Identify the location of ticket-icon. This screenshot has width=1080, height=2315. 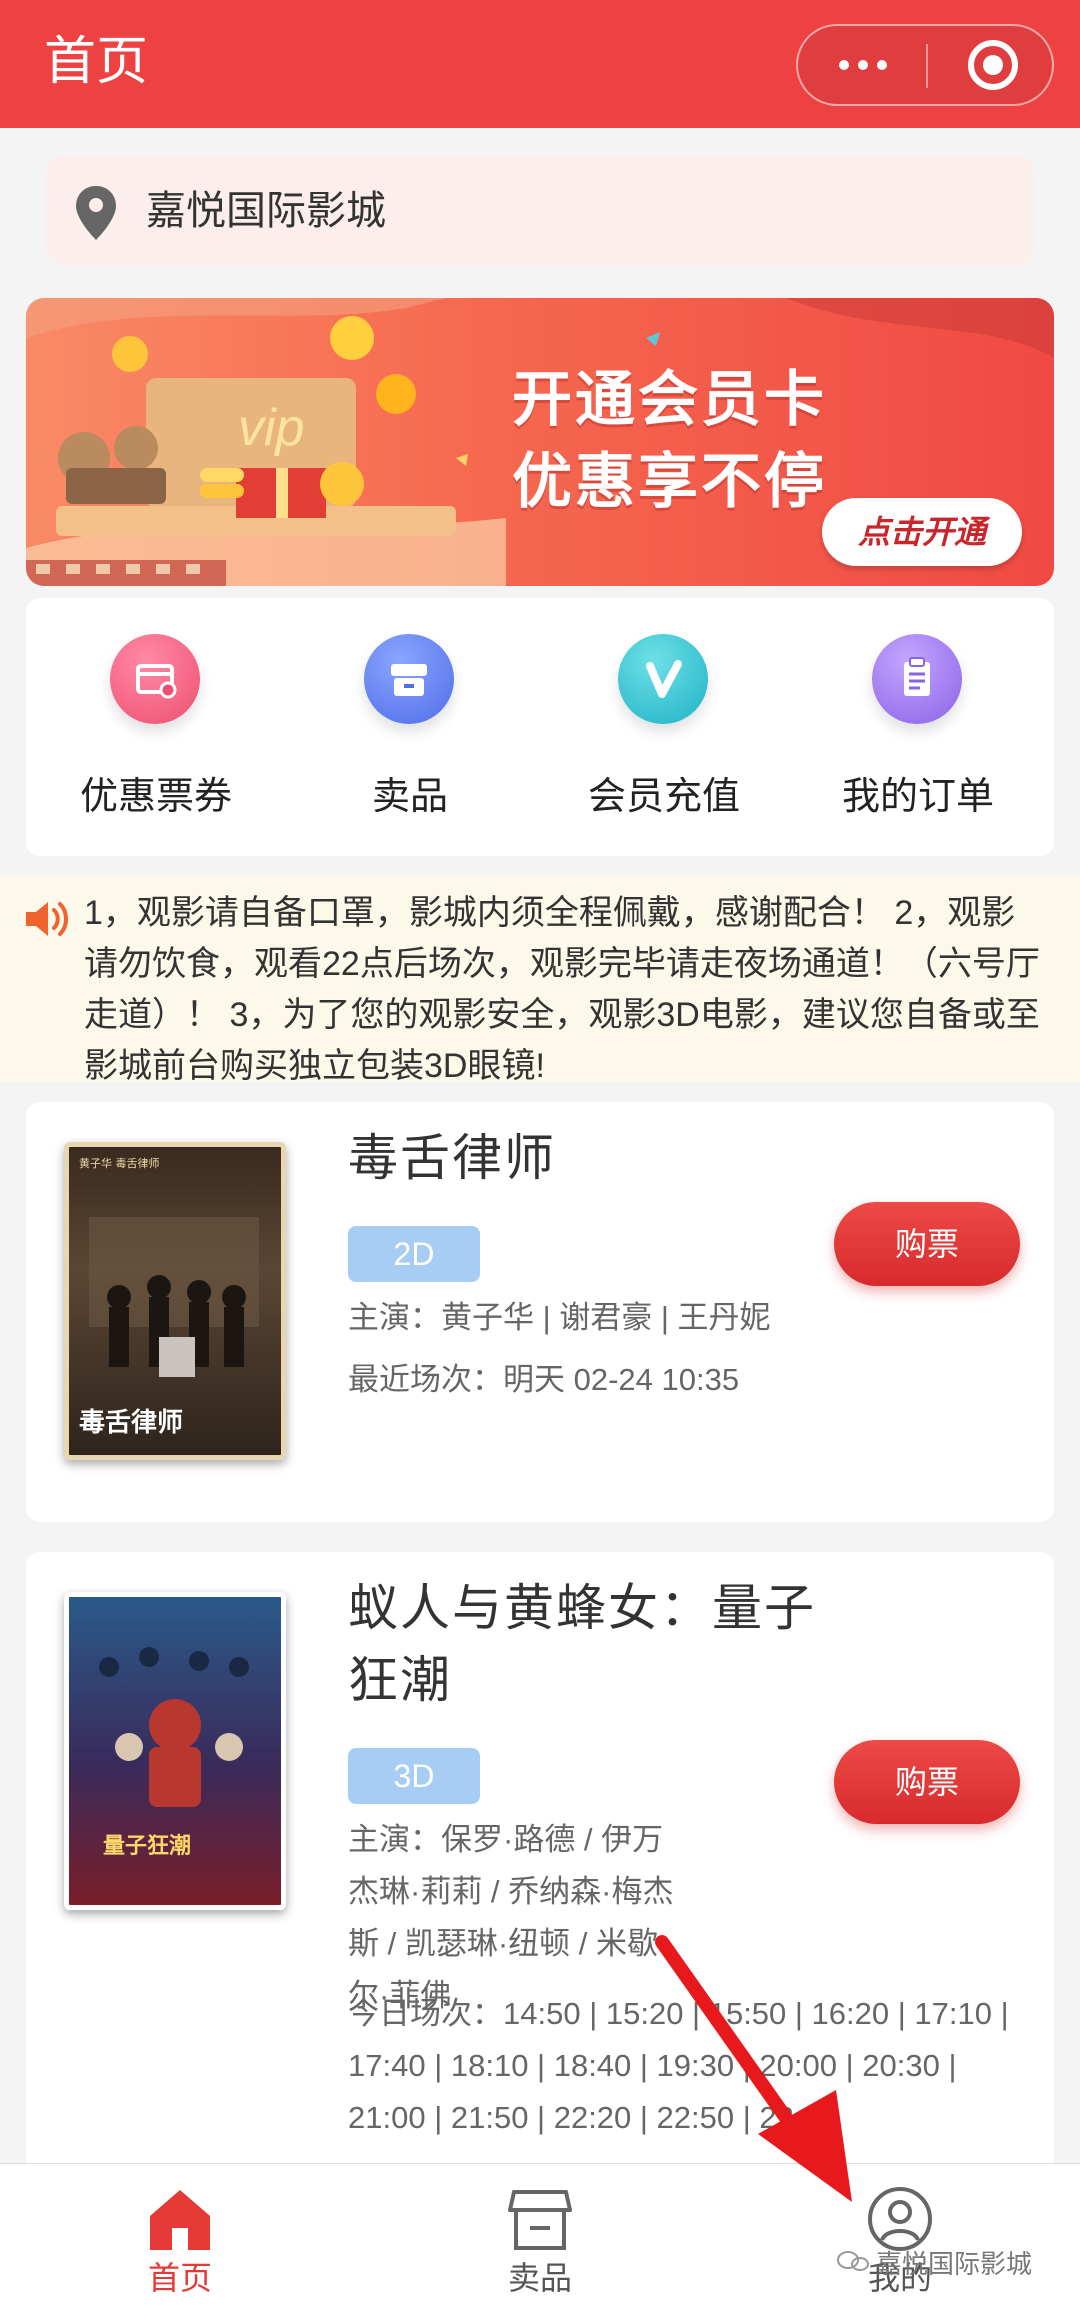
(155, 679).